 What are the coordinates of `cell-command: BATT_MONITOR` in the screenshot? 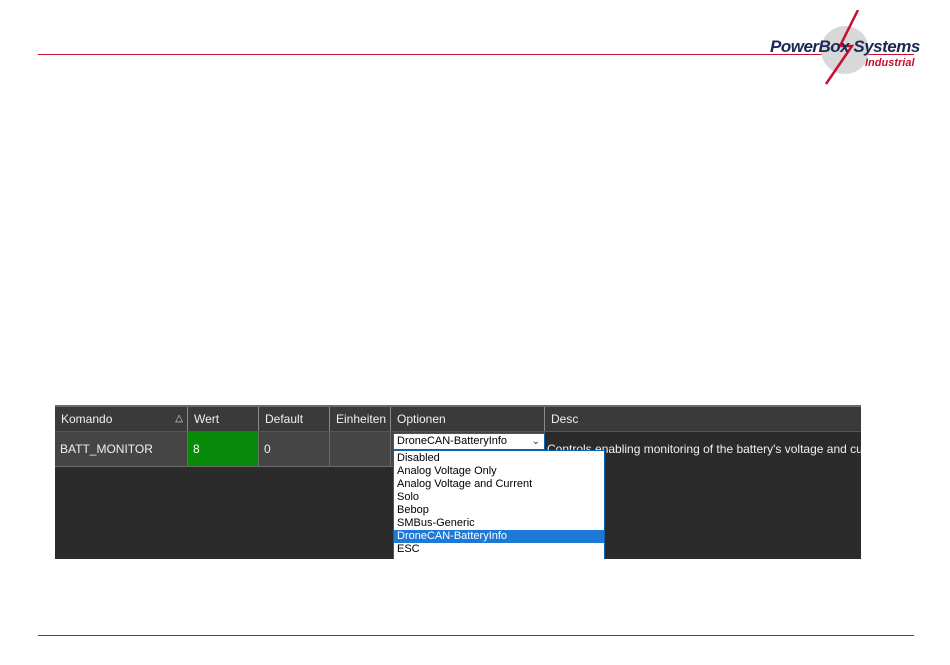 It's located at (121, 449).